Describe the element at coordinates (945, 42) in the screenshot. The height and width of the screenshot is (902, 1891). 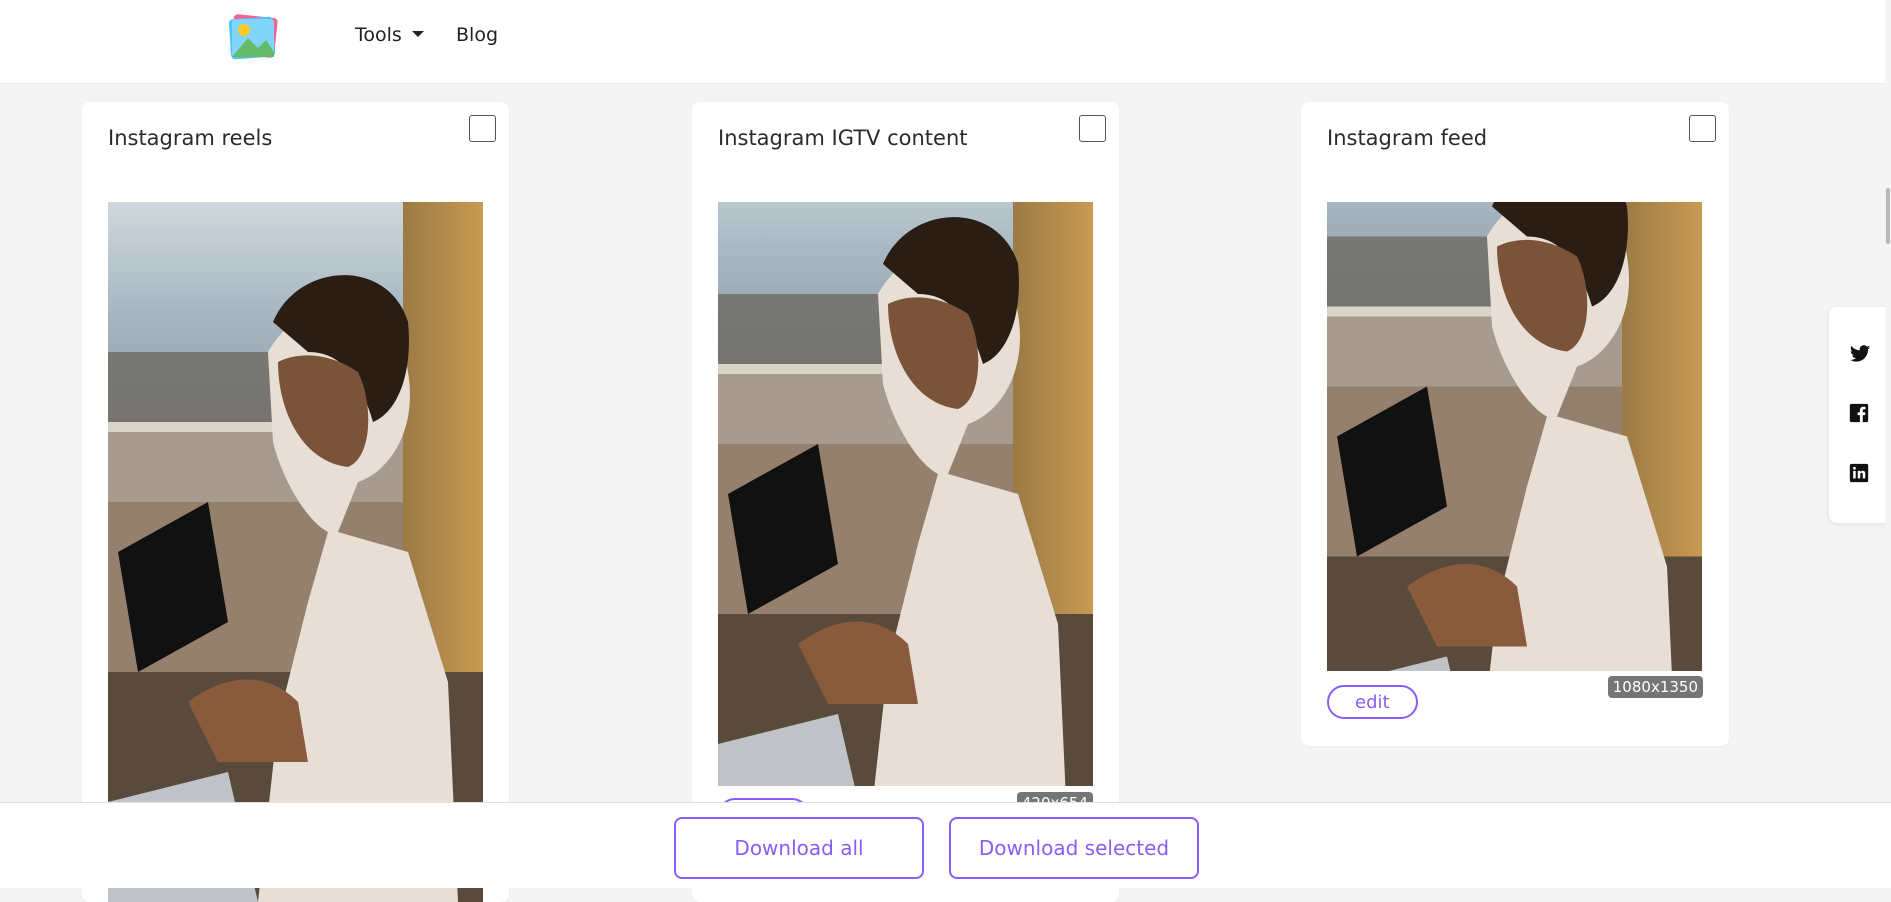
I see `site-header: Tools Blog` at that location.